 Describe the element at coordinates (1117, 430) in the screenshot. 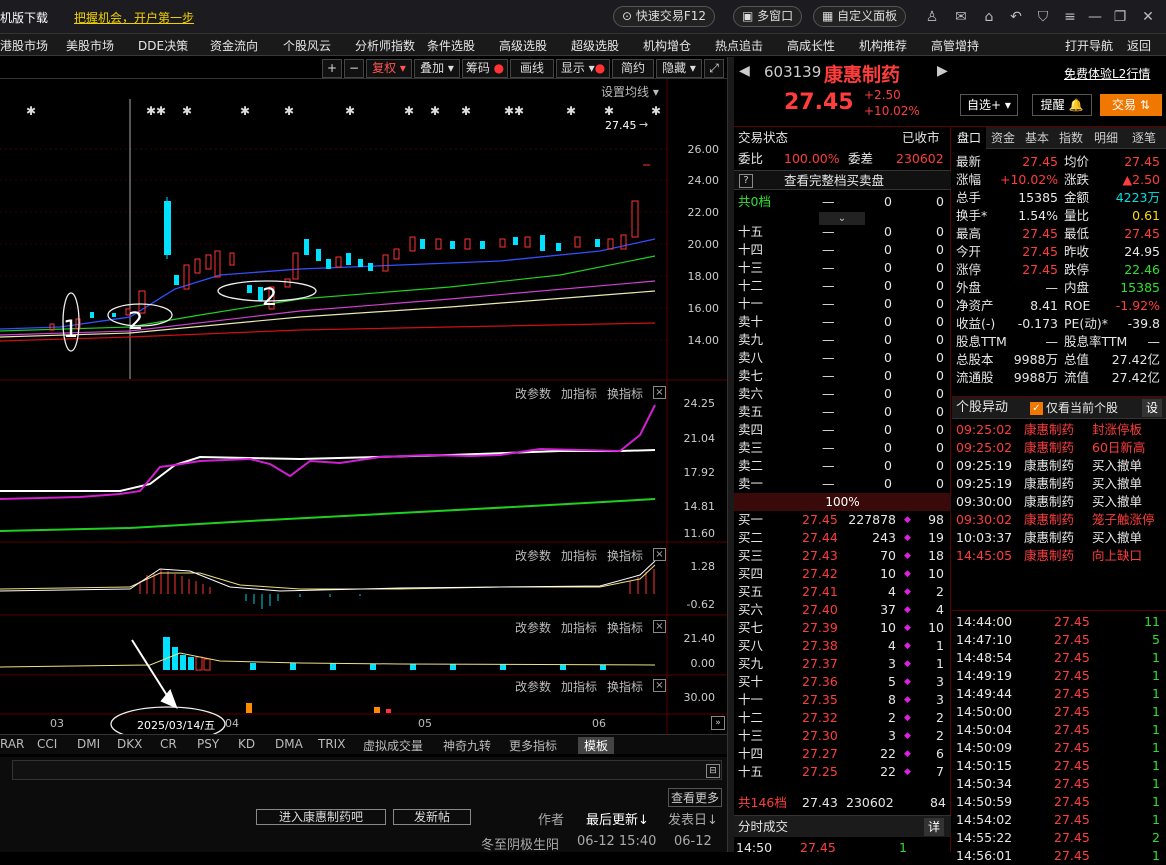

I see `abnormal-event: 封涨停板` at that location.